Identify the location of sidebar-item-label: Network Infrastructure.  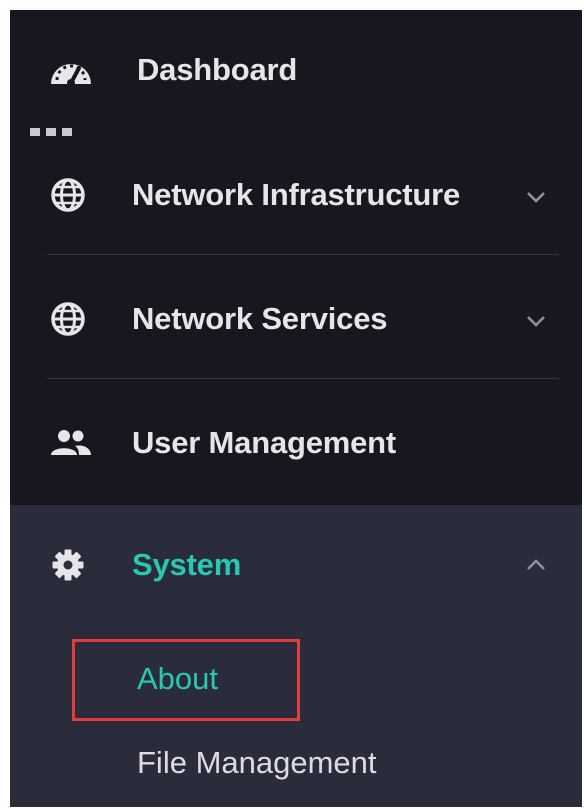
(296, 194).